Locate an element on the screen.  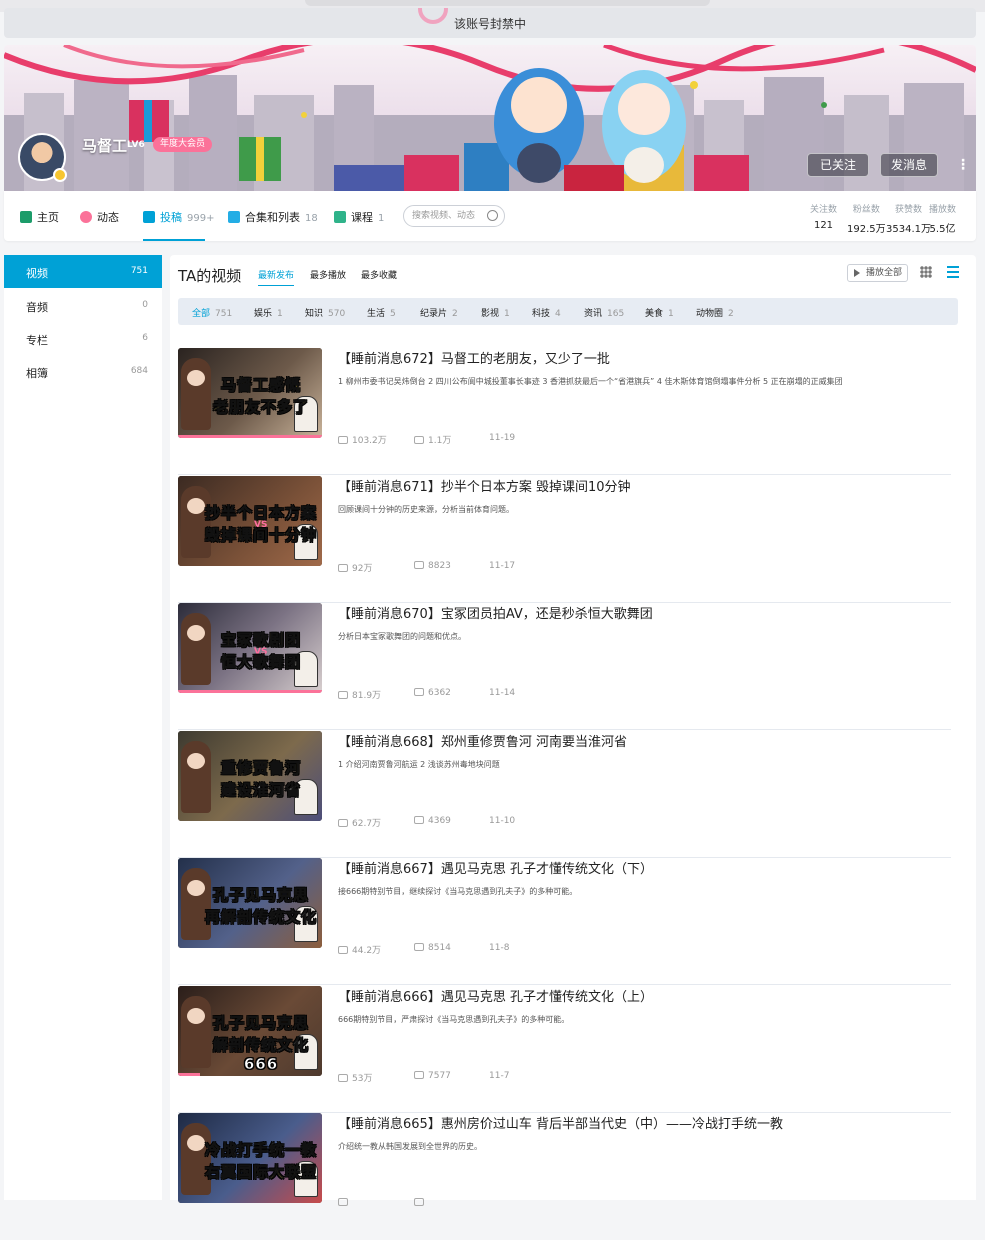
upload-date: 11-17 is located at coordinates (502, 565).